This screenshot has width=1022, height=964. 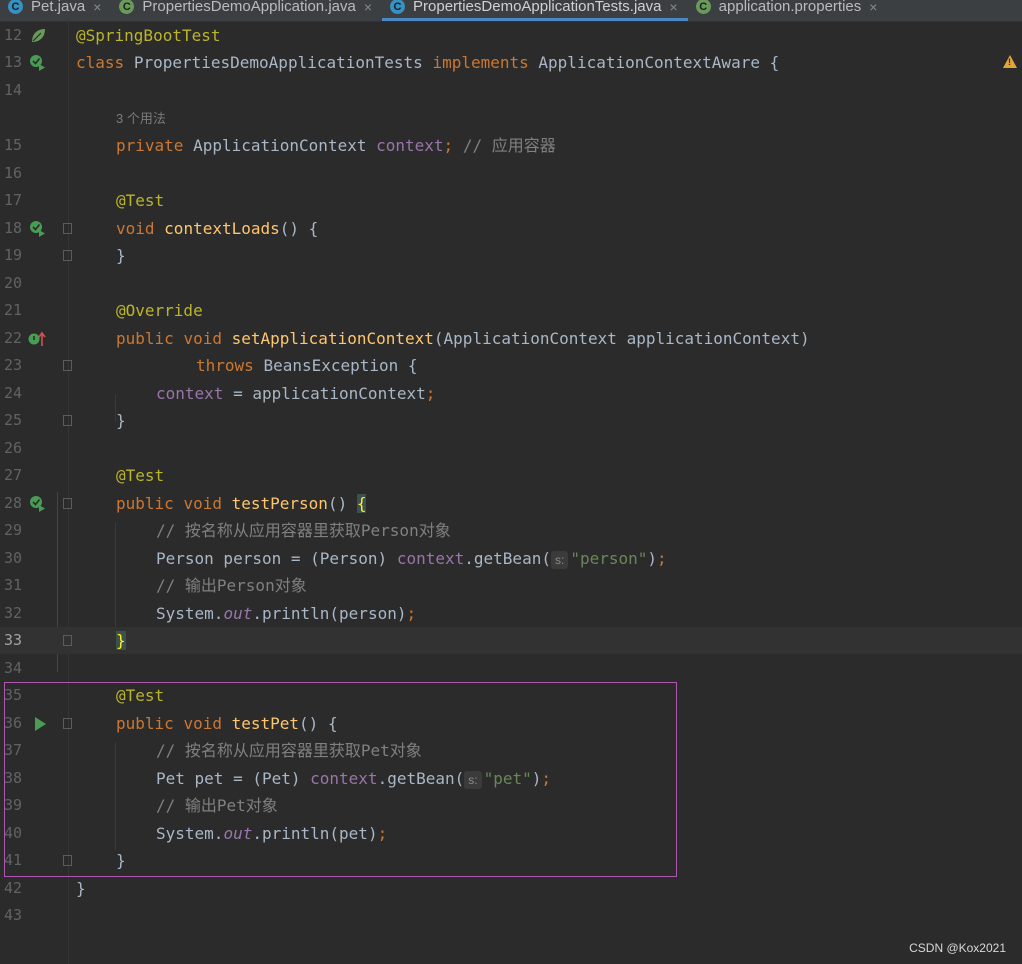 What do you see at coordinates (340, 779) in the screenshot?
I see `annotation-highlight-box` at bounding box center [340, 779].